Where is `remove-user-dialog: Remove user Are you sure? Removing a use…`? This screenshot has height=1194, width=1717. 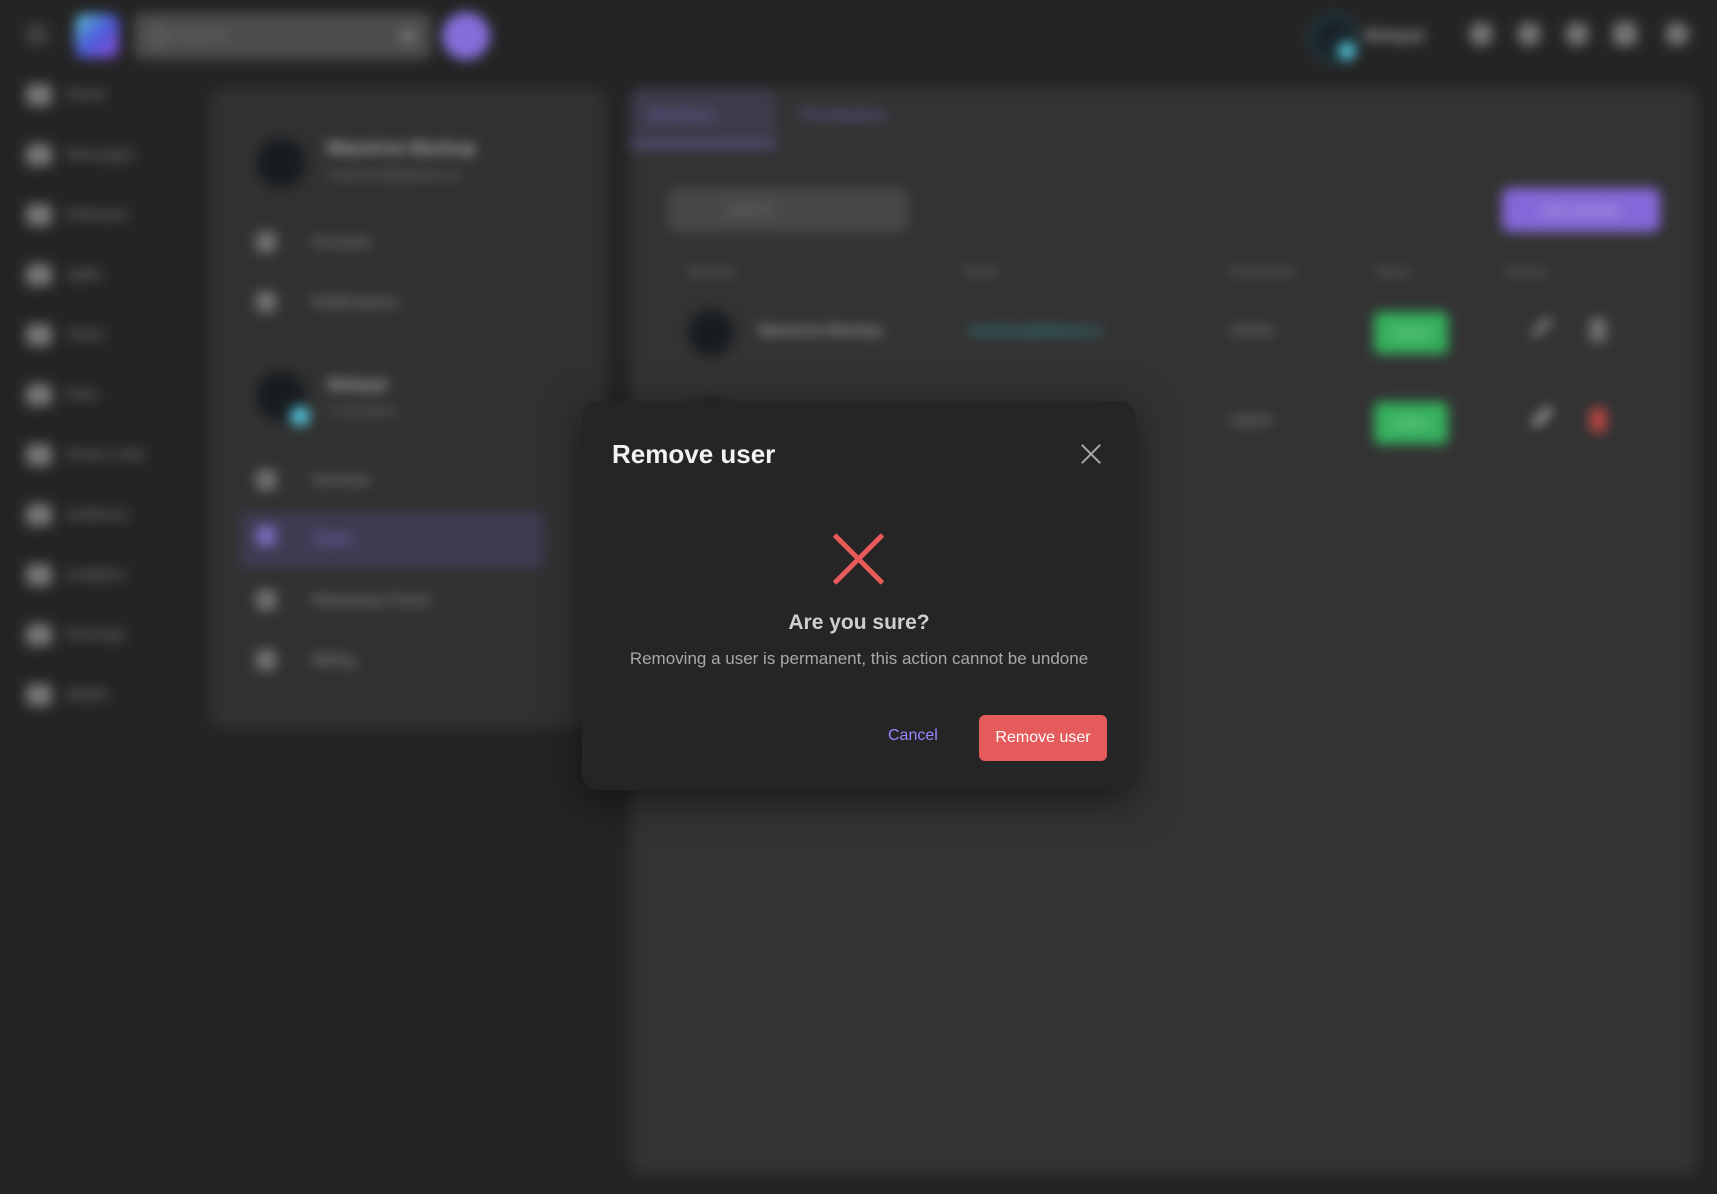
remove-user-dialog: Remove user Are you sure? Removing a use… is located at coordinates (859, 595).